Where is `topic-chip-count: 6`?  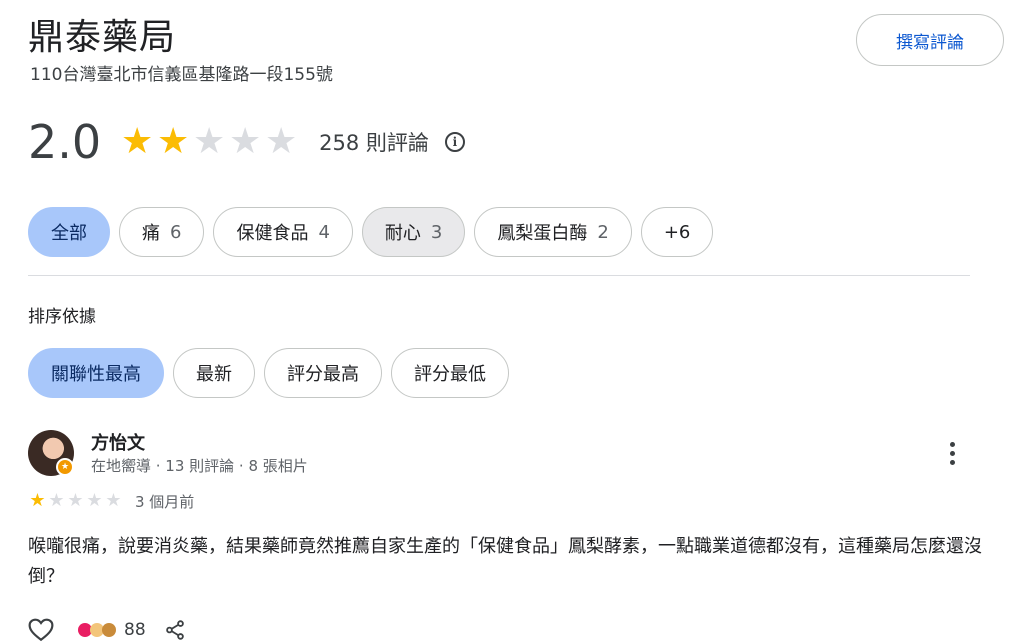
topic-chip-count: 6 is located at coordinates (176, 232).